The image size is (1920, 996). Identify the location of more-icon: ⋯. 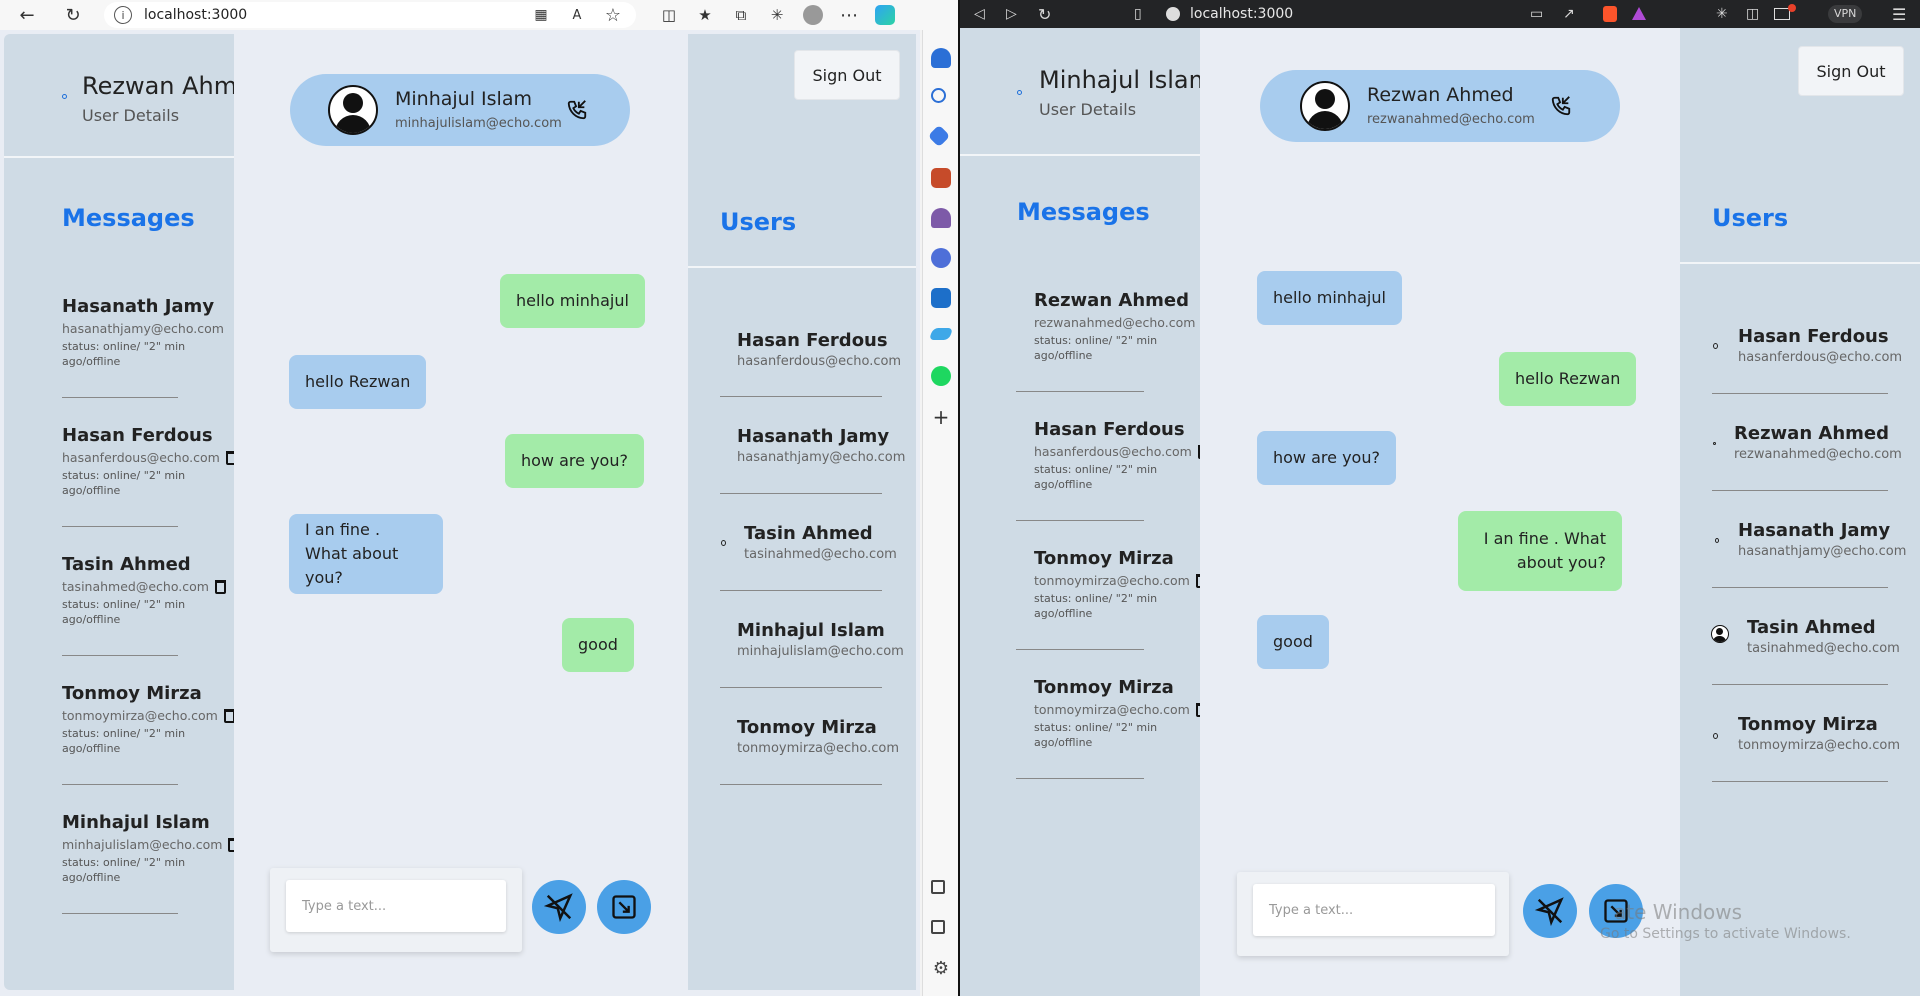
(849, 15).